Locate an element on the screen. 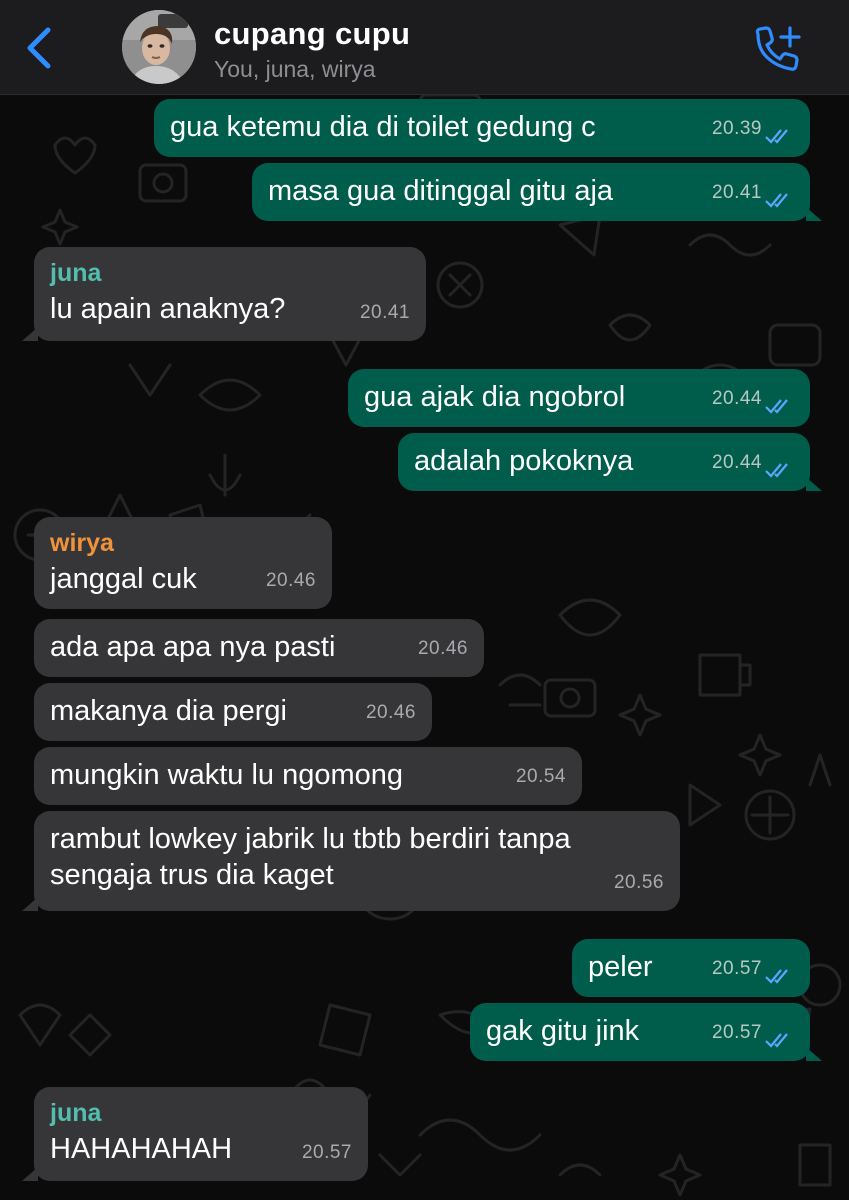 This screenshot has height=1200, width=849. message-text: adalah pokoknya is located at coordinates (524, 461).